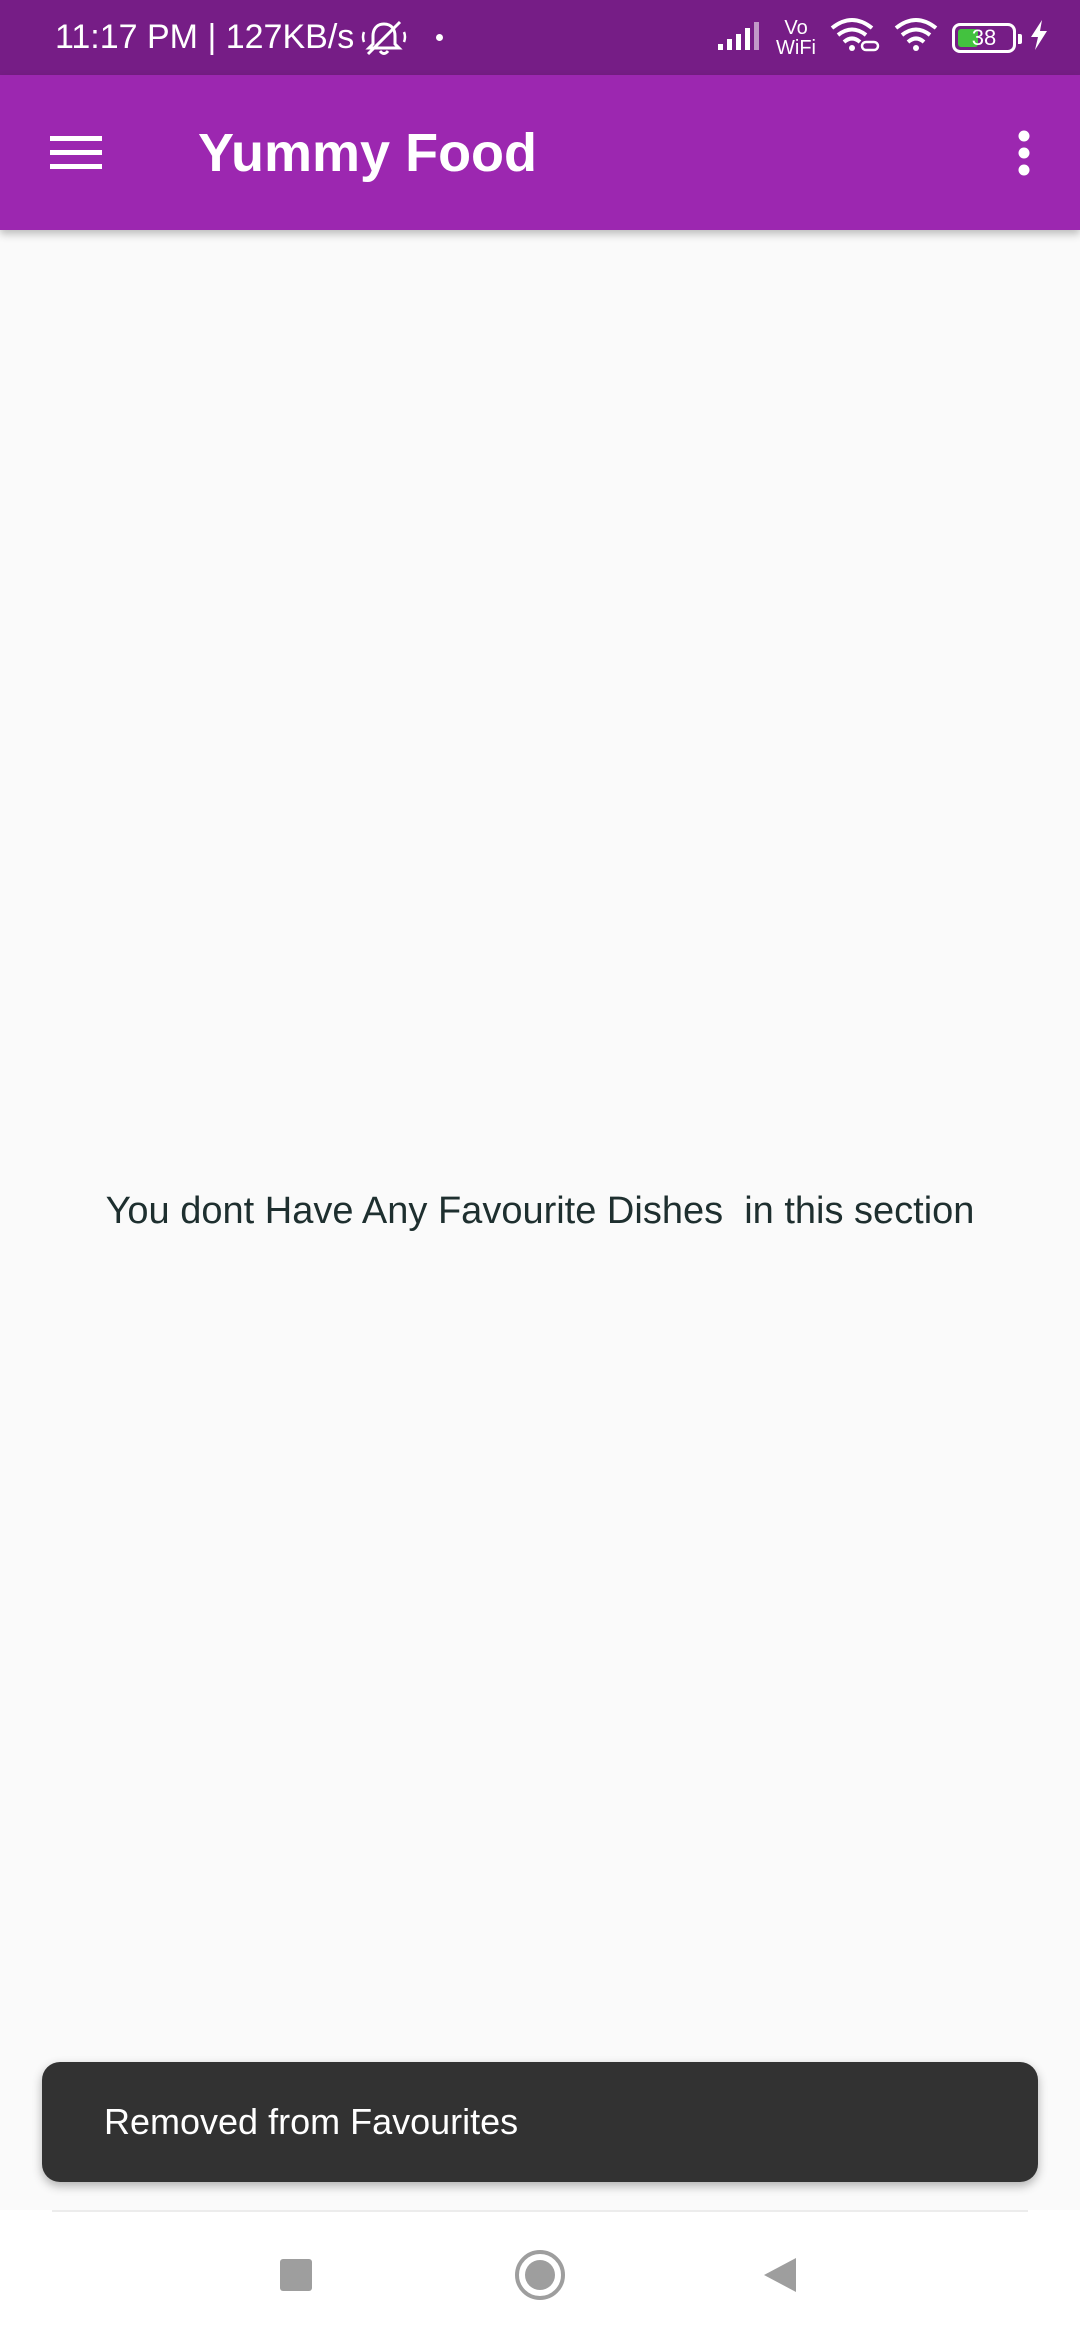  I want to click on wifi-link-icon, so click(854, 37).